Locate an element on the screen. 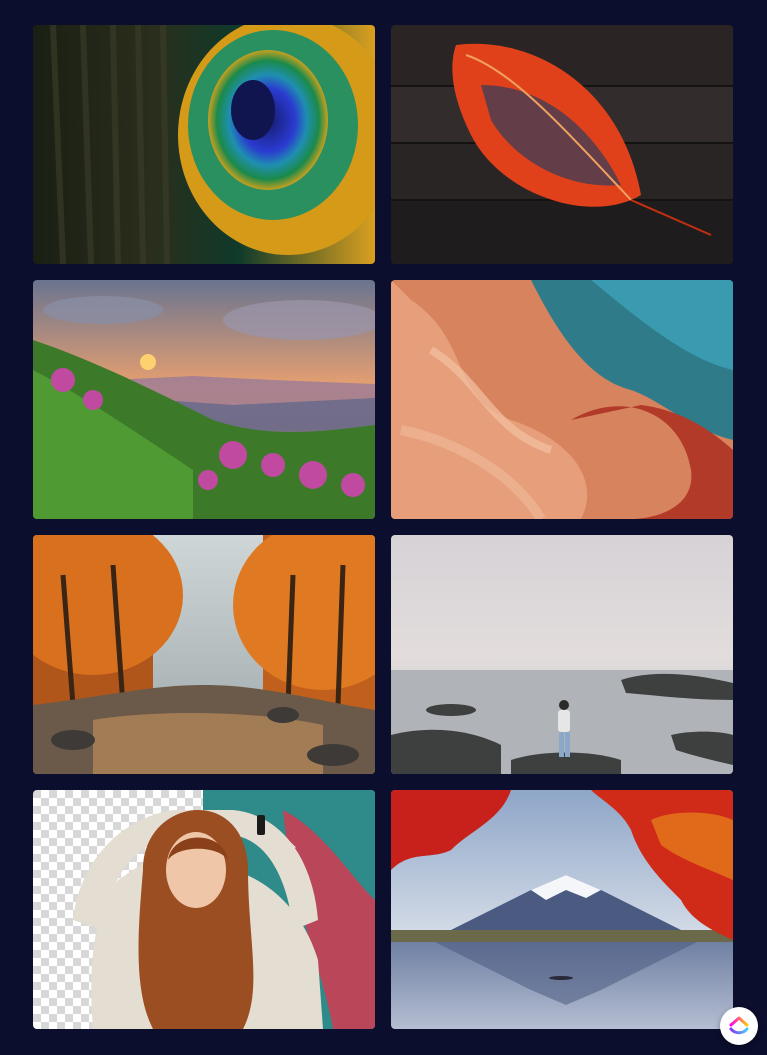 Image resolution: width=767 pixels, height=1055 pixels. mountain-sunset-image is located at coordinates (204, 399).